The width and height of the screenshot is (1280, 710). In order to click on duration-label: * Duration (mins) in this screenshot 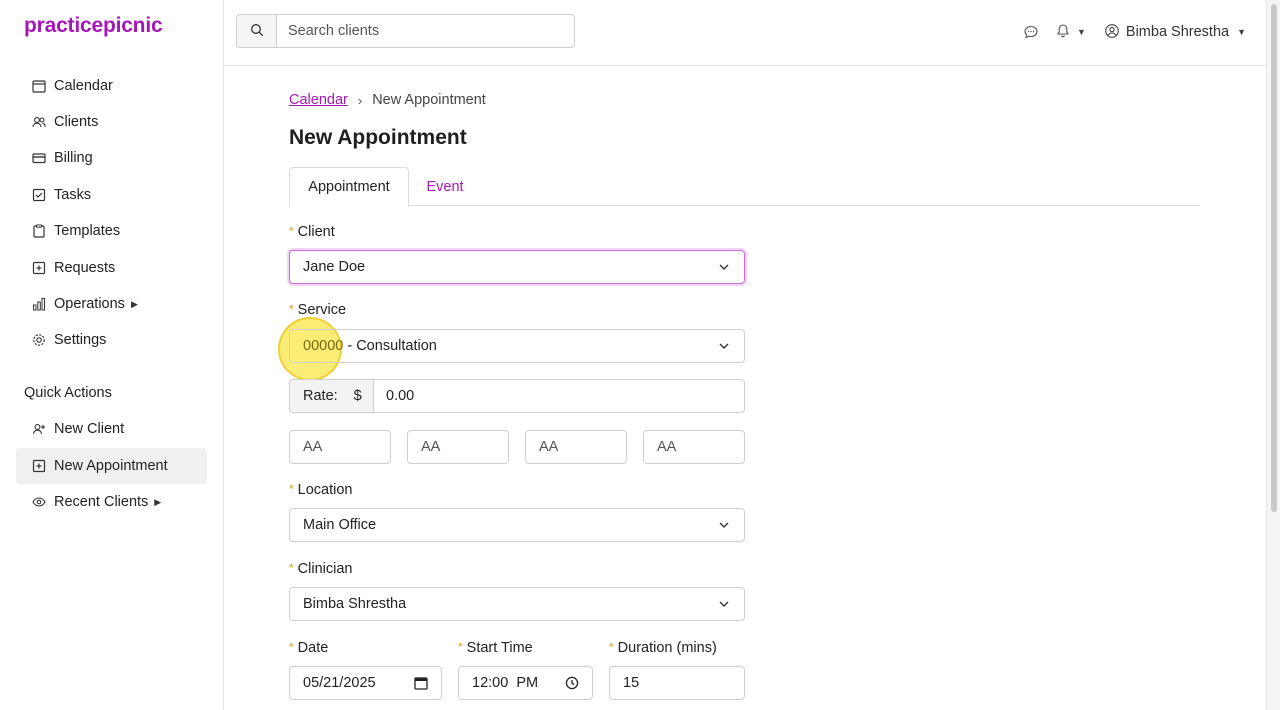, I will do `click(663, 648)`.